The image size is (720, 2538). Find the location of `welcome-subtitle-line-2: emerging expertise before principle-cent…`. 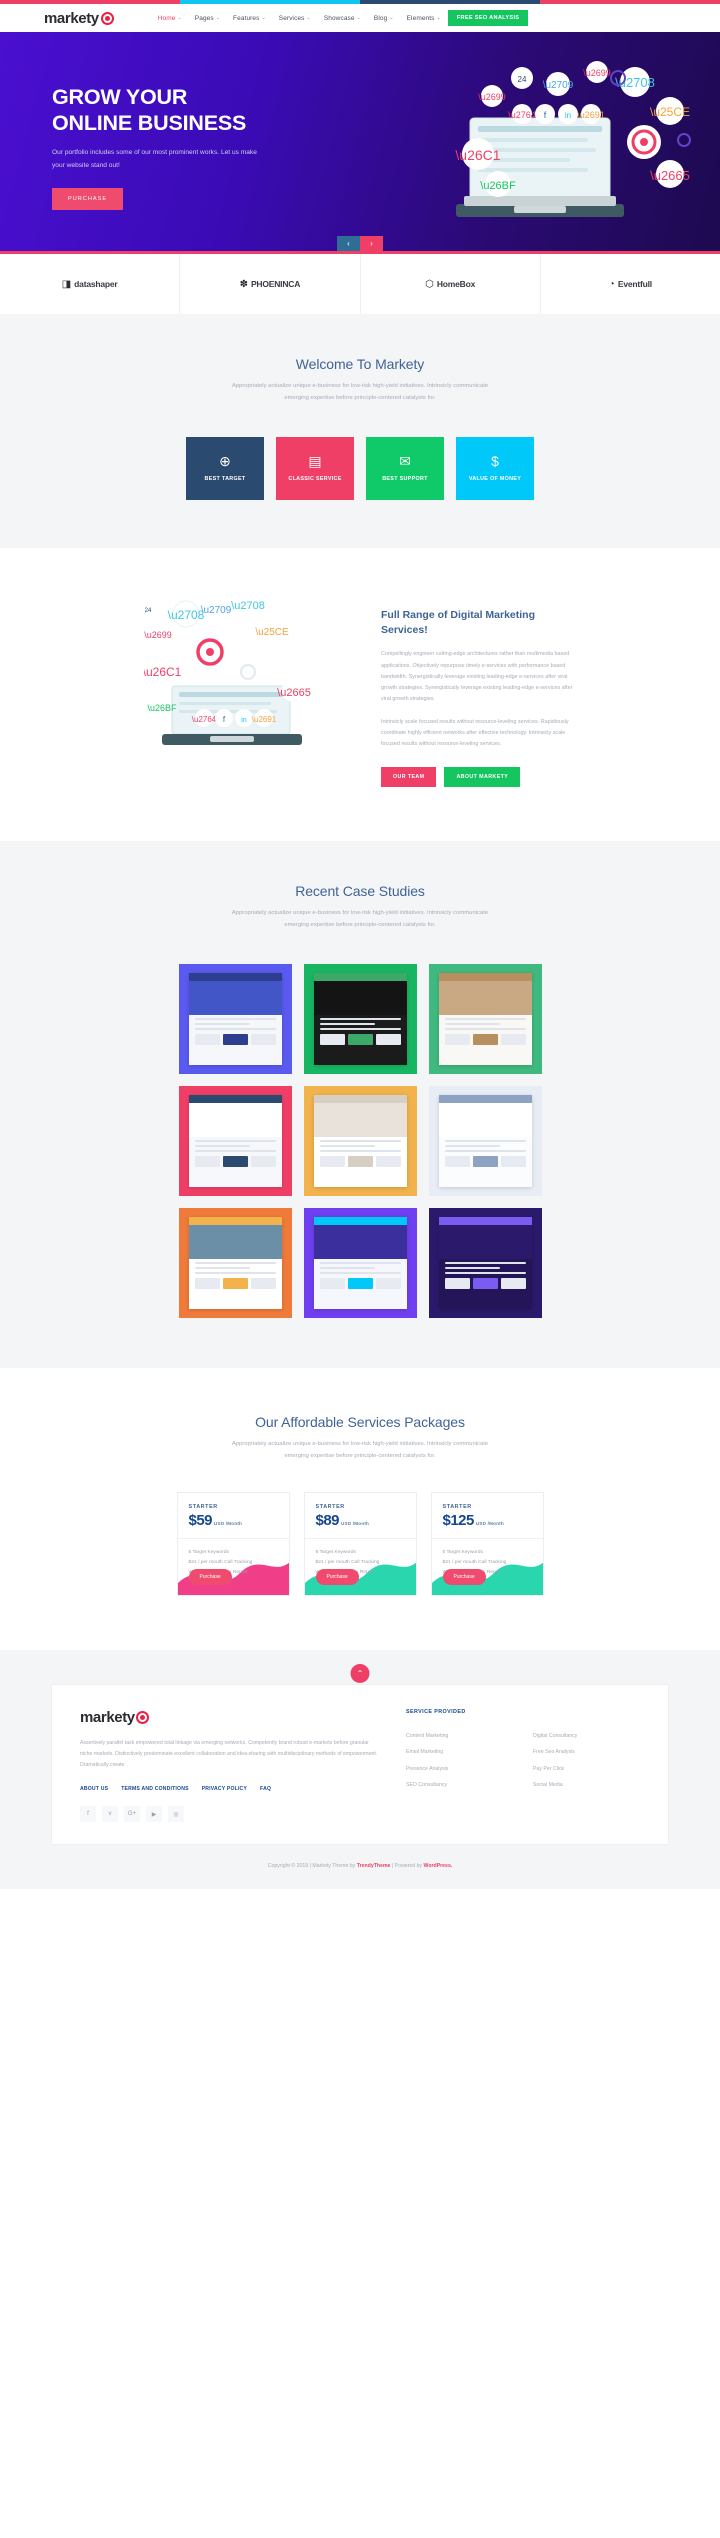

welcome-subtitle-line-2: emerging expertise before principle-cent… is located at coordinates (360, 397).